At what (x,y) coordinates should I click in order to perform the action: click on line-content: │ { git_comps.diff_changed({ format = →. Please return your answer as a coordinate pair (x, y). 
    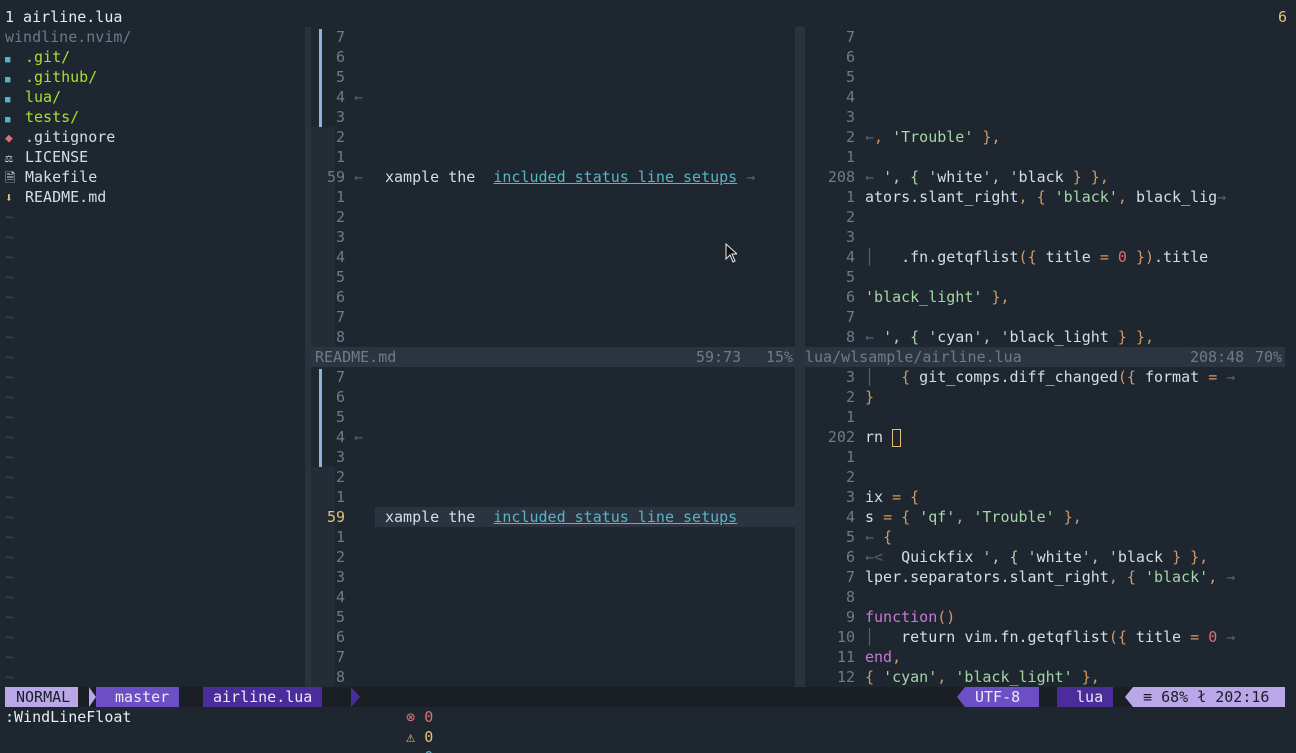
    Looking at the image, I should click on (1050, 377).